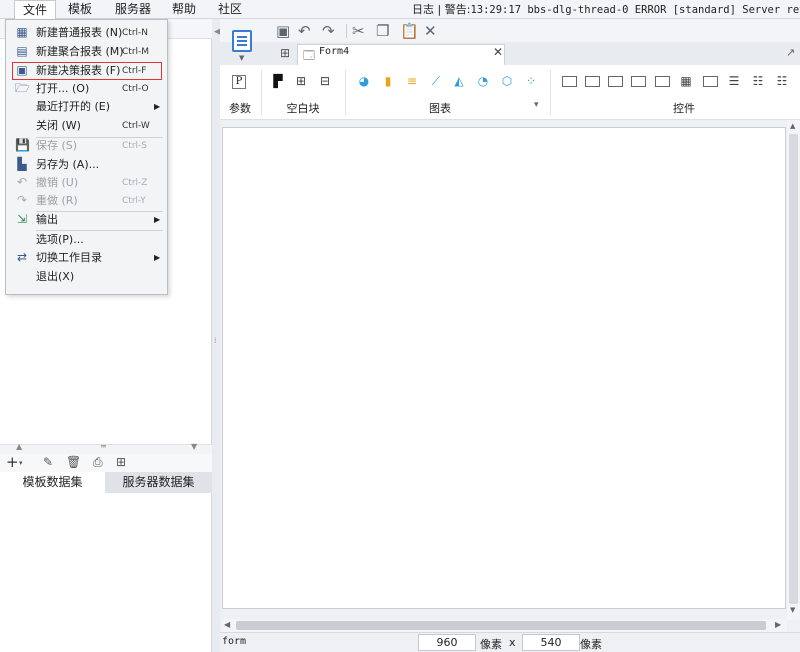 The height and width of the screenshot is (652, 800). What do you see at coordinates (194, 446) in the screenshot?
I see `collapse-down-icon: ▼` at bounding box center [194, 446].